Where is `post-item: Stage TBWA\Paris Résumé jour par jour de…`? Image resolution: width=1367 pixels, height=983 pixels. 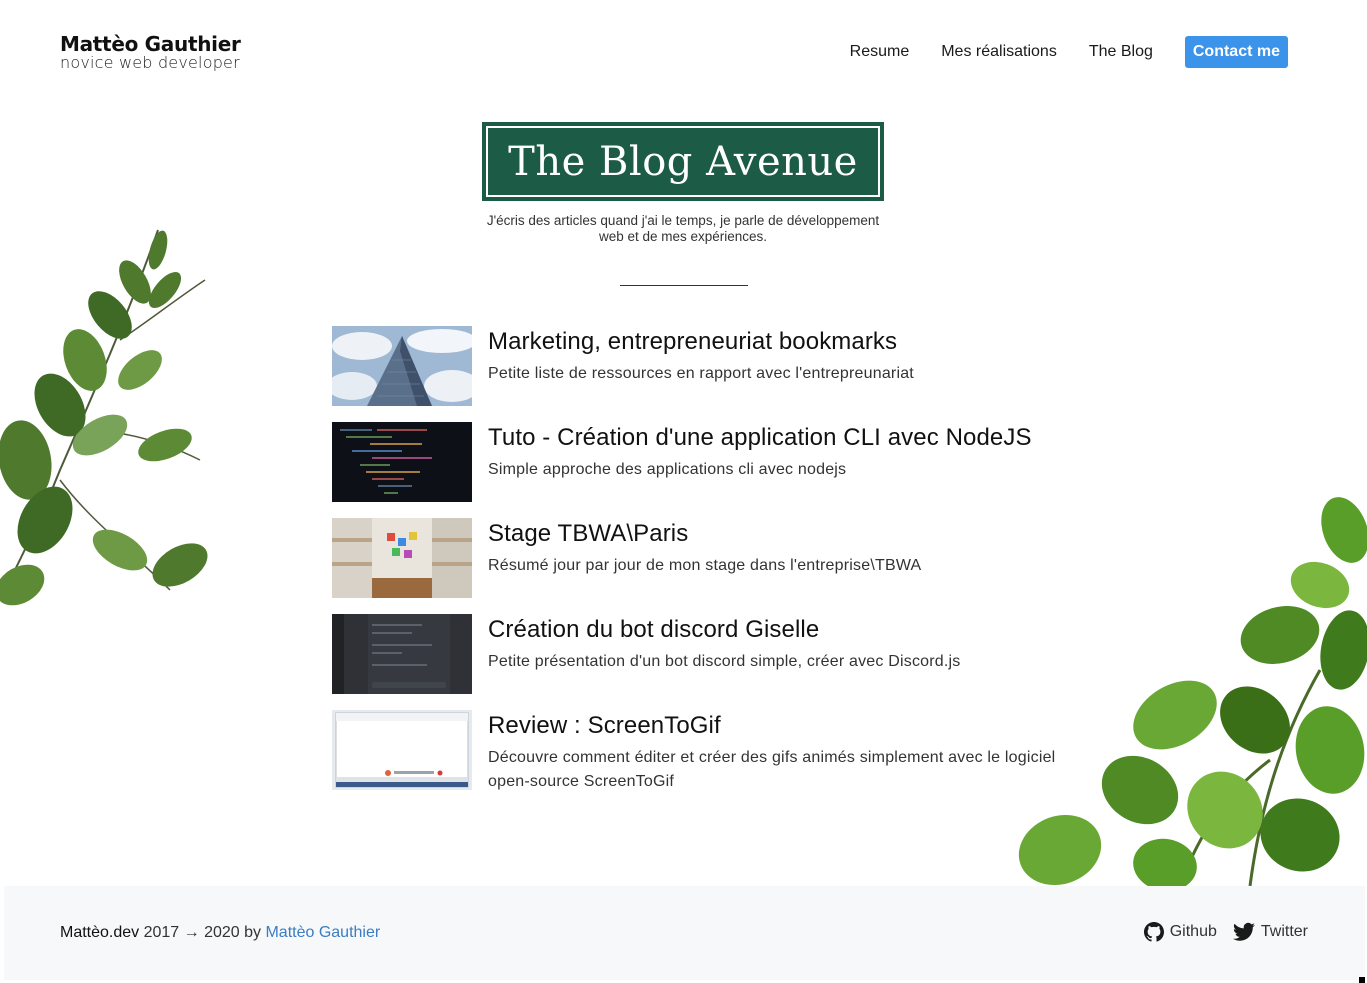 post-item: Stage TBWA\Paris Résumé jour par jour de… is located at coordinates (712, 566).